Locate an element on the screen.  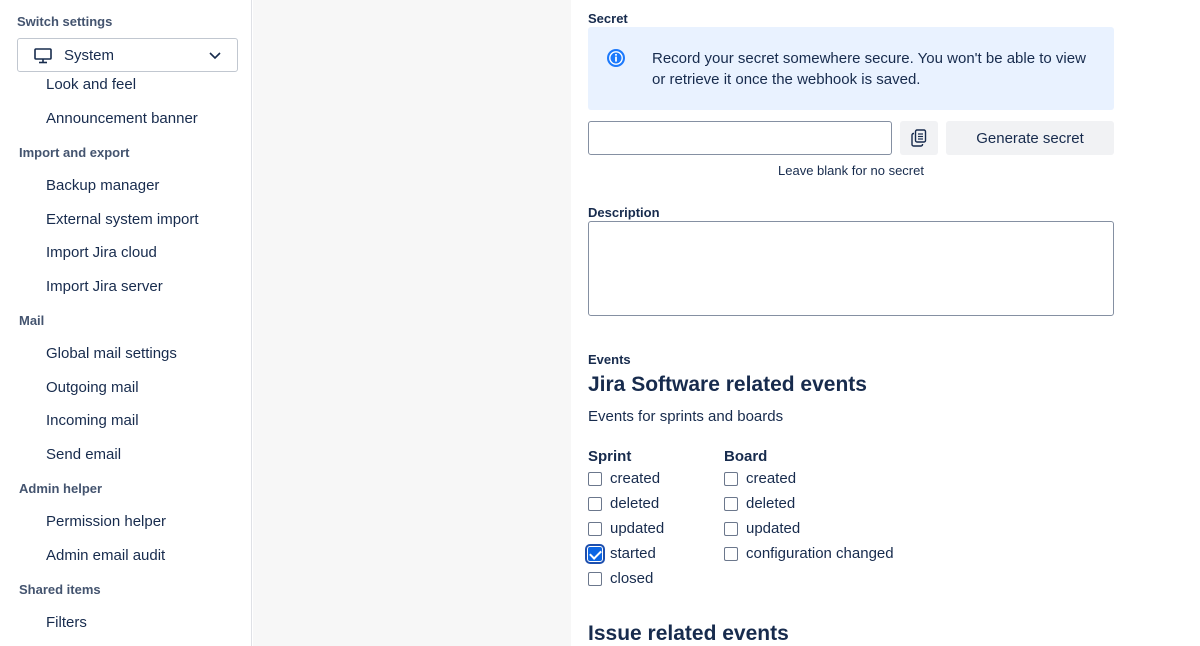
secret-label: Secret is located at coordinates (608, 18).